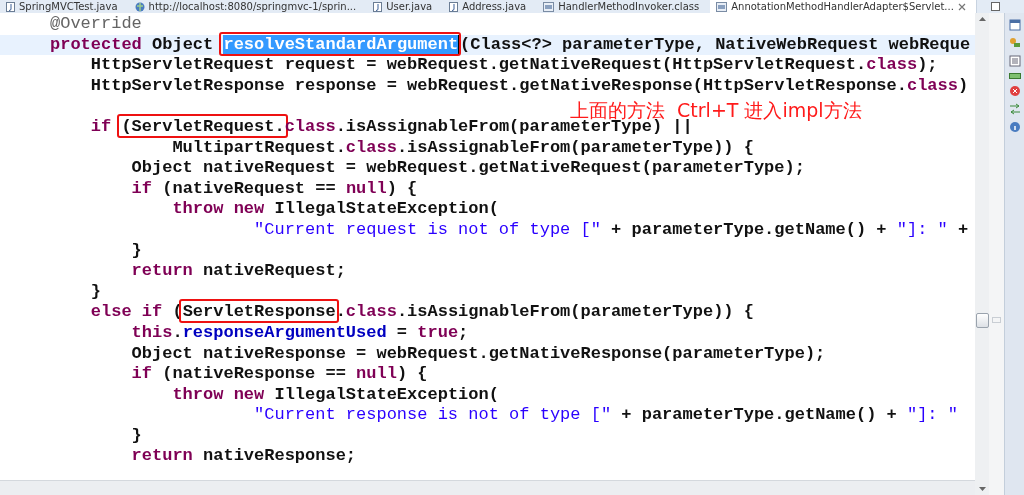 This screenshot has height=495, width=1024. I want to click on maximize-icon, so click(995, 6).